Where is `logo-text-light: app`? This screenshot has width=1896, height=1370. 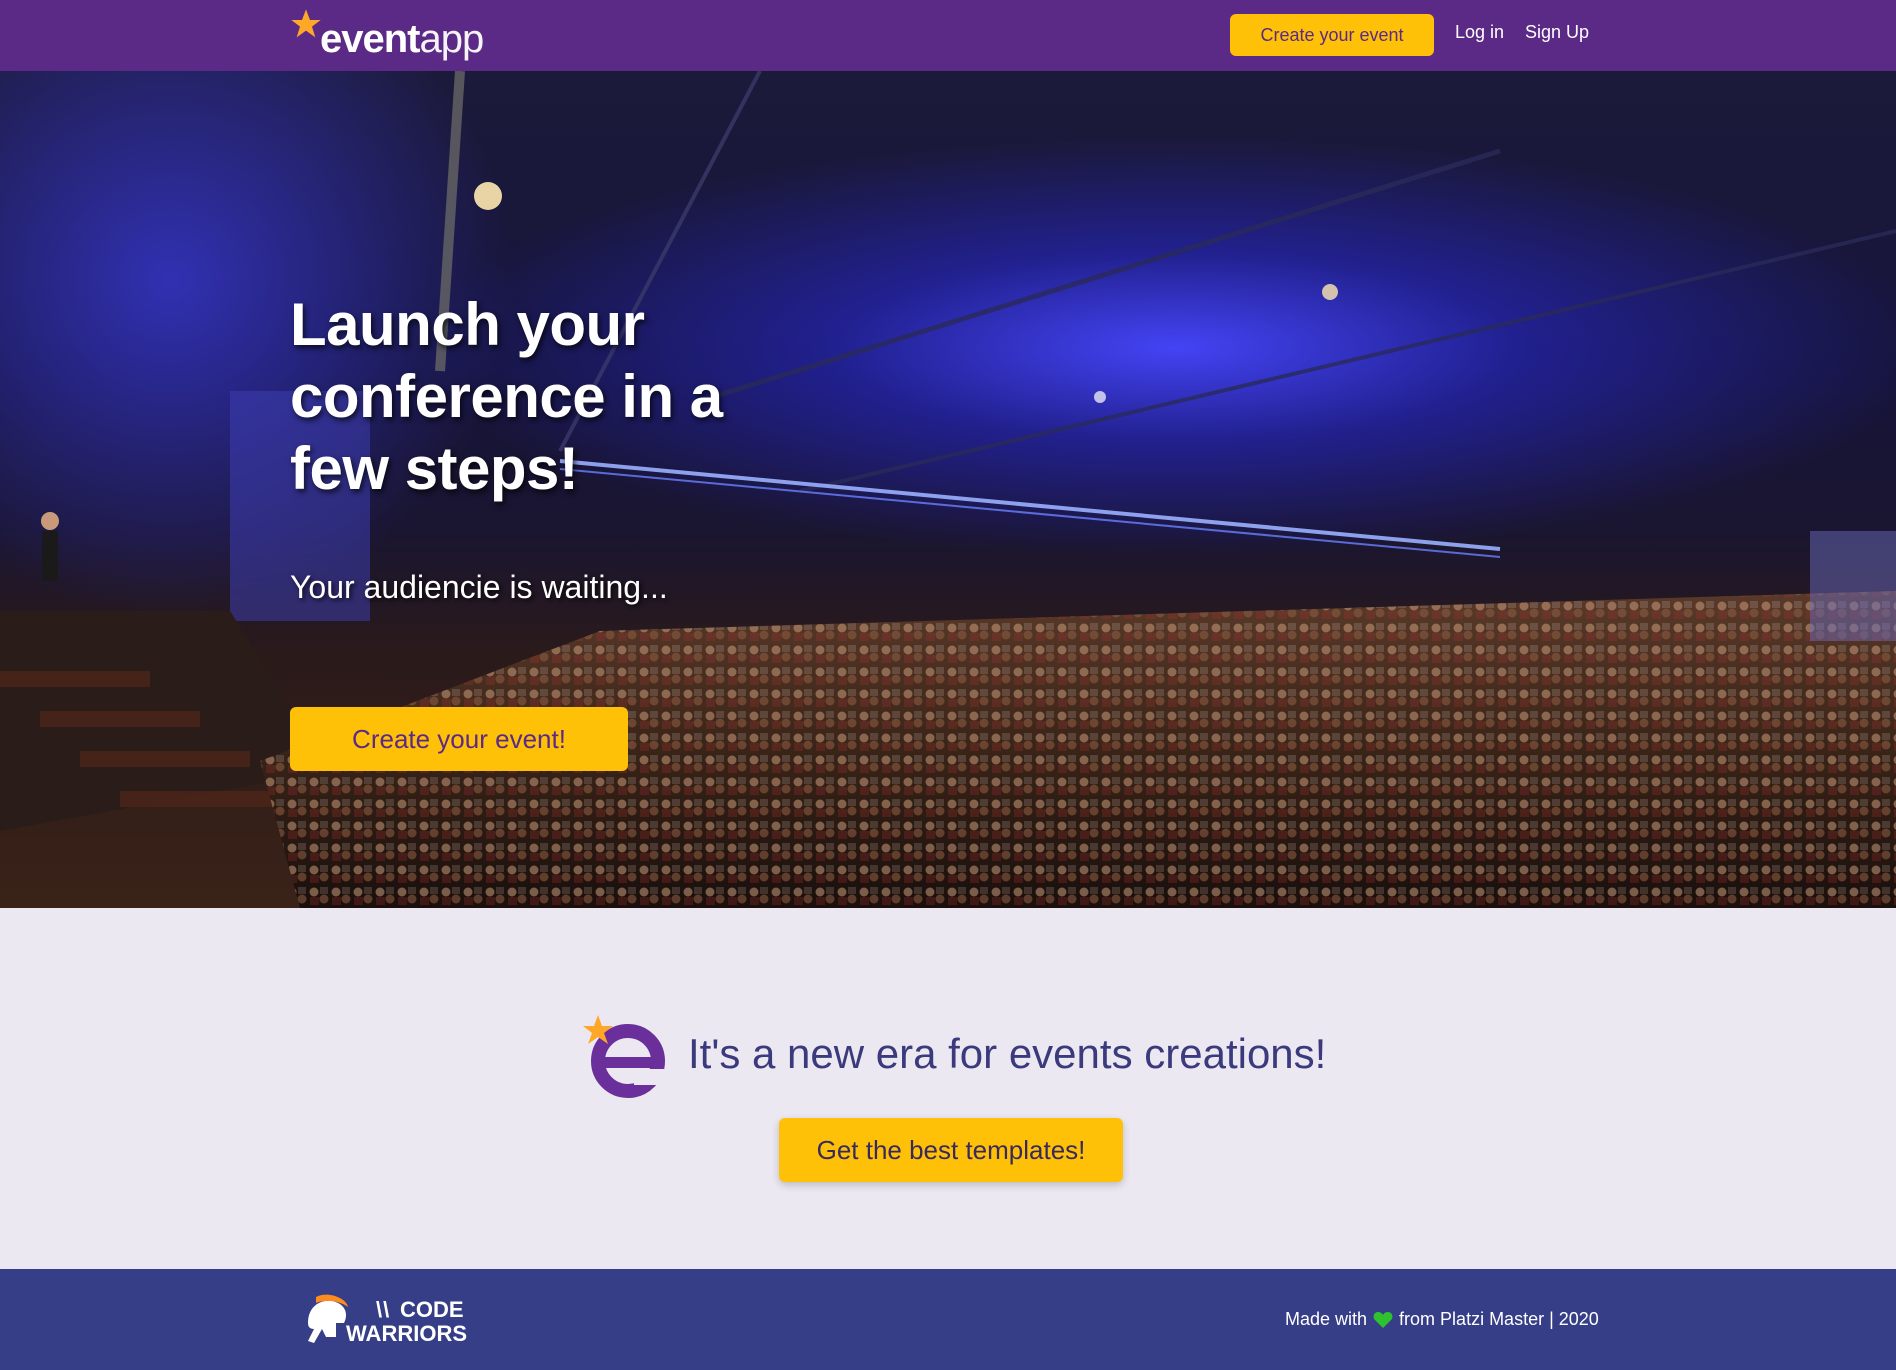
logo-text-light: app is located at coordinates (452, 39).